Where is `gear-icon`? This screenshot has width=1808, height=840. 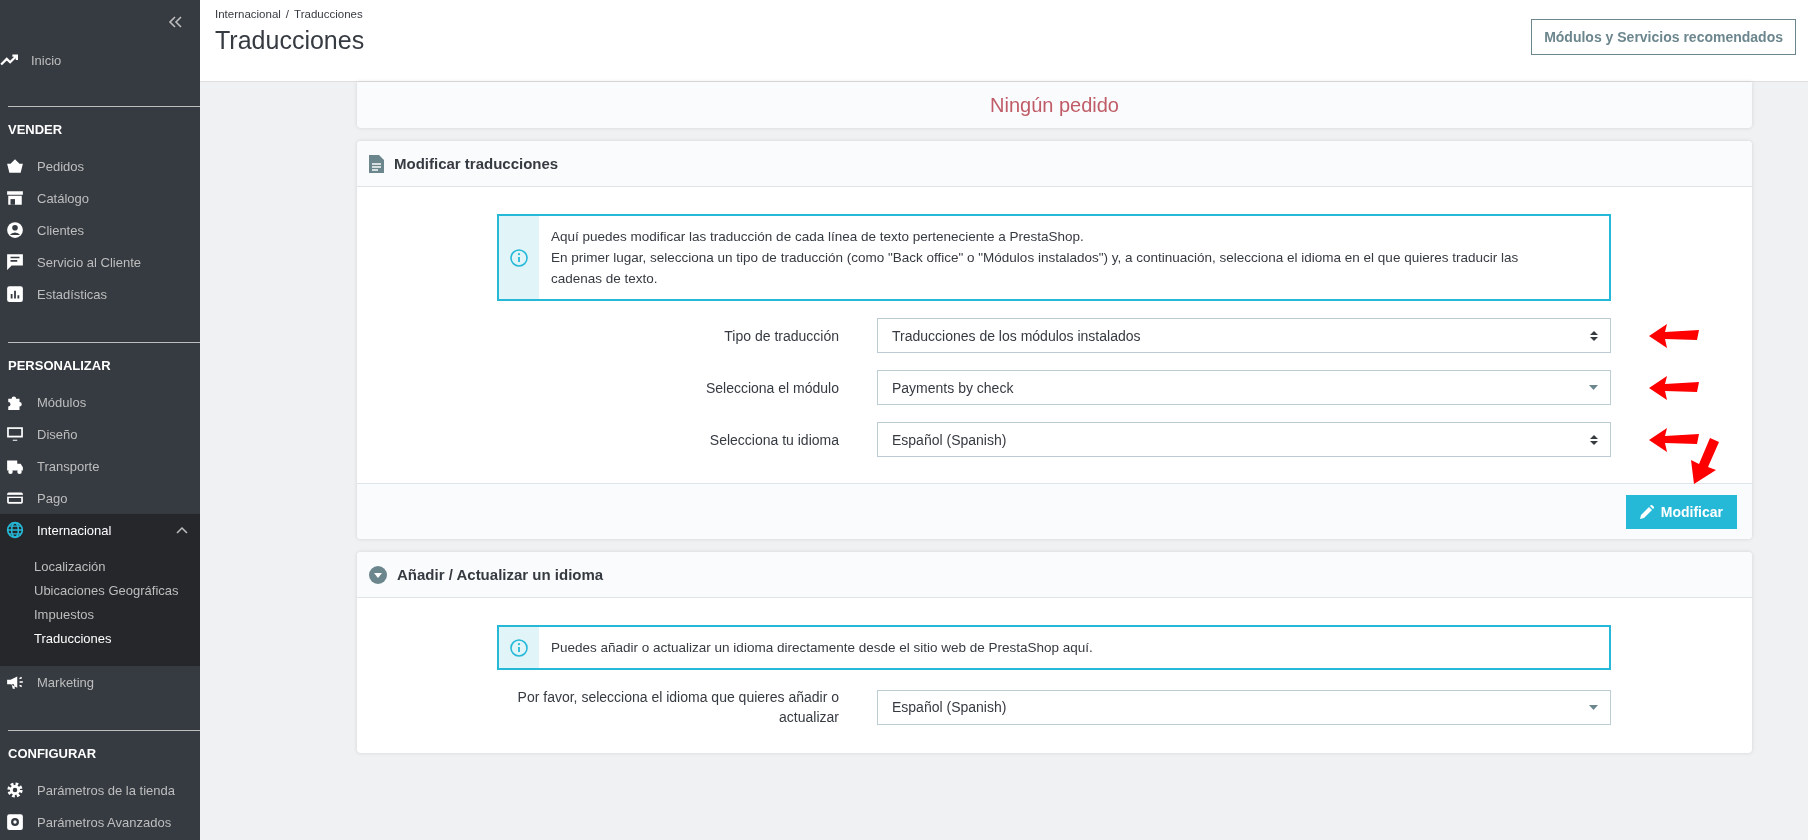 gear-icon is located at coordinates (15, 790).